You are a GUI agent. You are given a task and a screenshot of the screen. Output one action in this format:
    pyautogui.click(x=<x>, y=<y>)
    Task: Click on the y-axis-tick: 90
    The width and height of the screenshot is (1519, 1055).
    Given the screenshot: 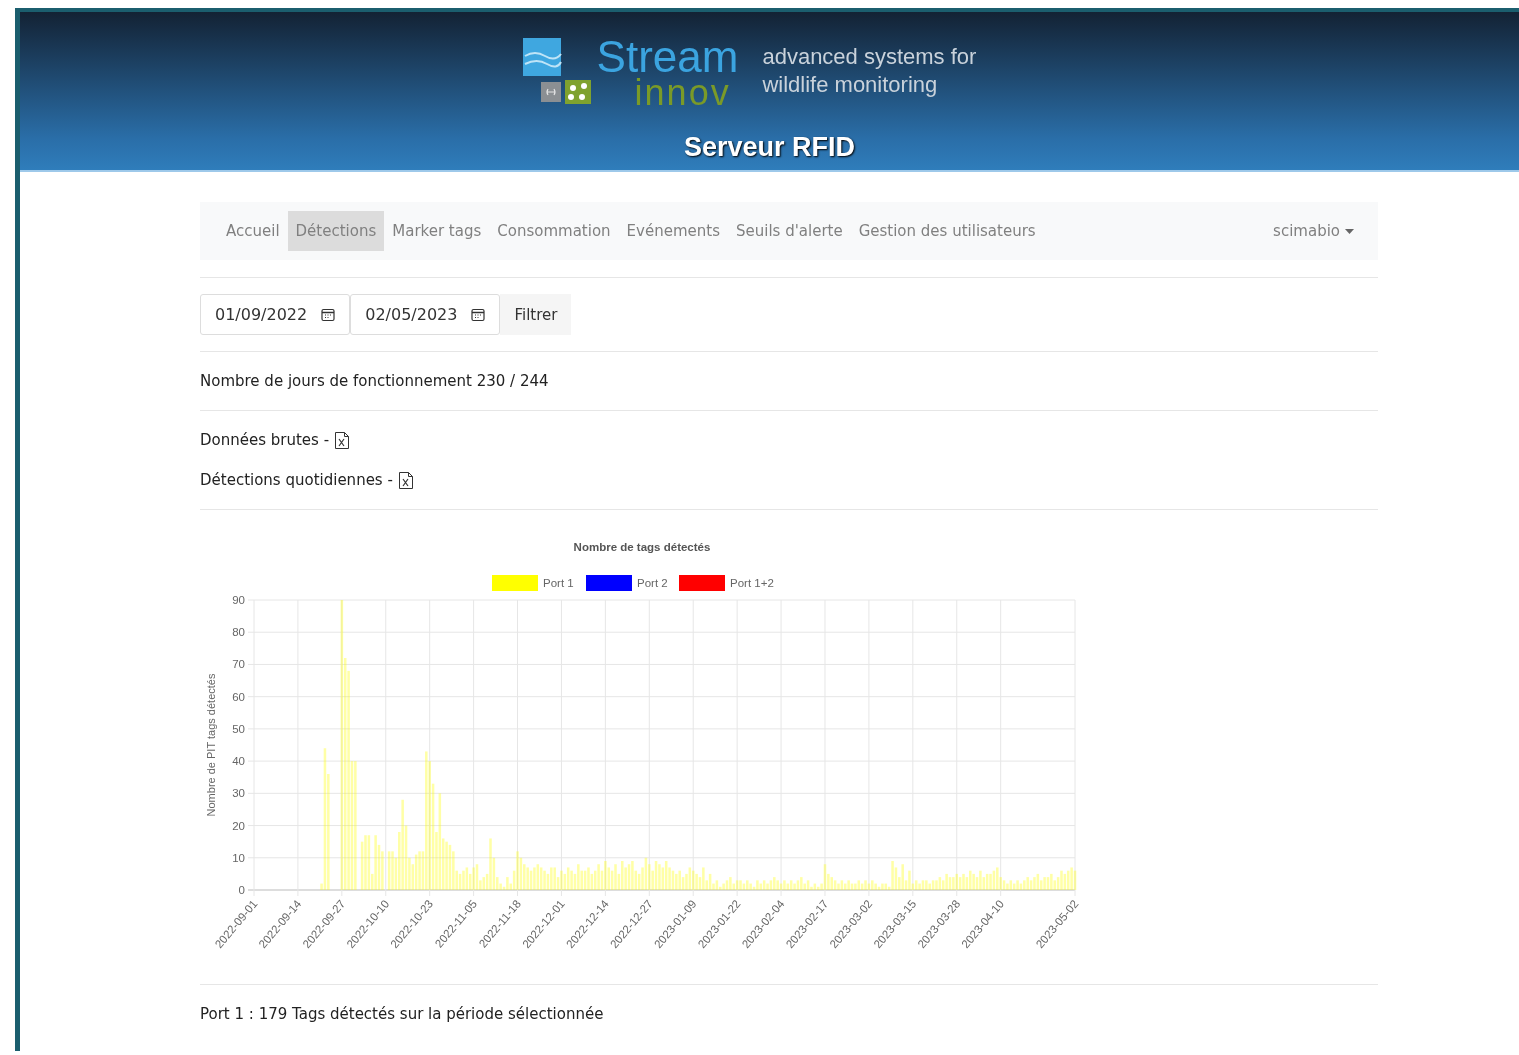 What is the action you would take?
    pyautogui.click(x=238, y=600)
    